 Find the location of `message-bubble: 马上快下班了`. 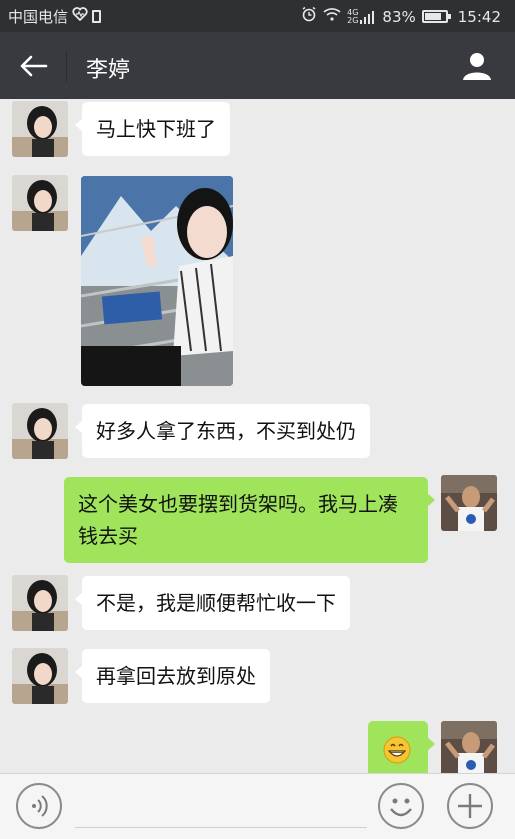

message-bubble: 马上快下班了 is located at coordinates (152, 129).